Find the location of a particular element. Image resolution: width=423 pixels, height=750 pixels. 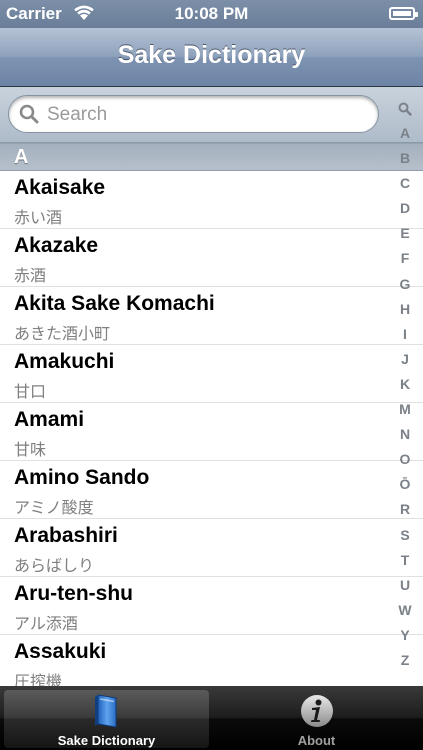

index-letter: I is located at coordinates (405, 334).